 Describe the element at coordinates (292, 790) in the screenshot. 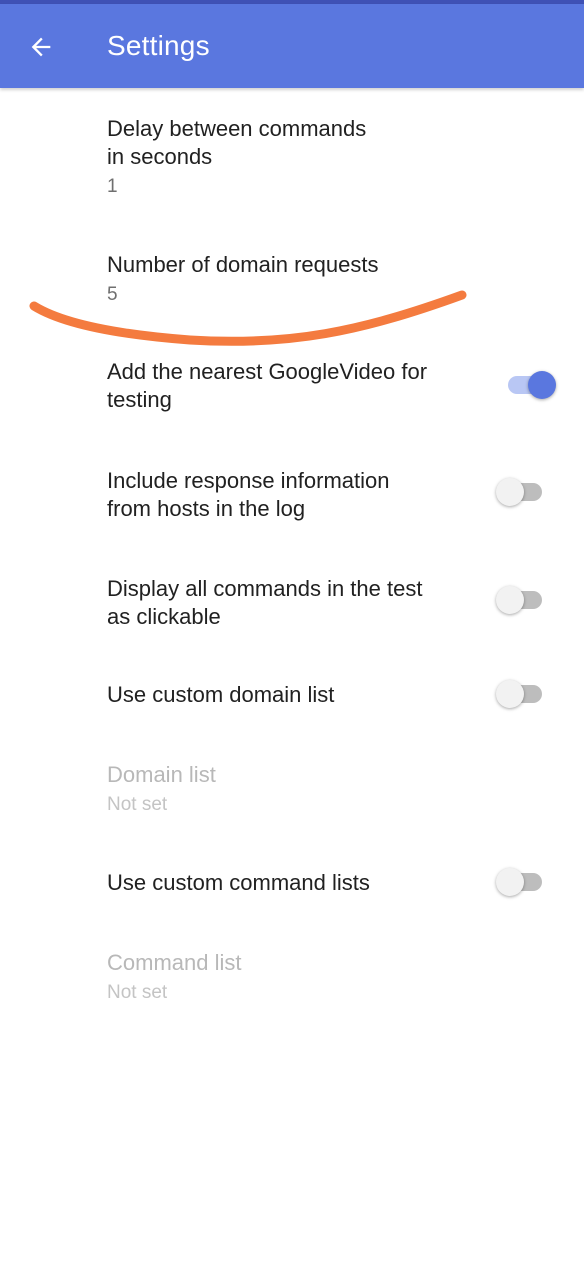

I see `pref-domain-list: Domain list Not set` at that location.